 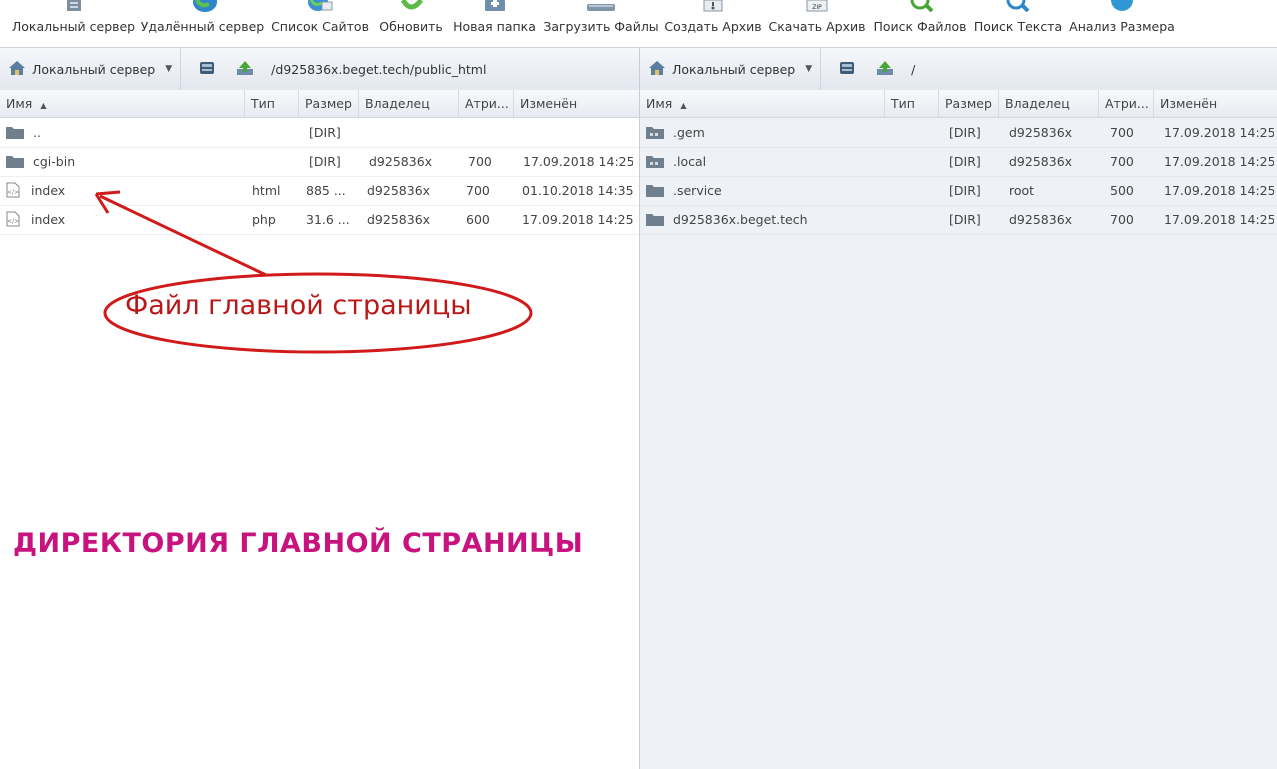 What do you see at coordinates (494, 22) in the screenshot?
I see `toolbar-new-folder-button: Новая папка` at bounding box center [494, 22].